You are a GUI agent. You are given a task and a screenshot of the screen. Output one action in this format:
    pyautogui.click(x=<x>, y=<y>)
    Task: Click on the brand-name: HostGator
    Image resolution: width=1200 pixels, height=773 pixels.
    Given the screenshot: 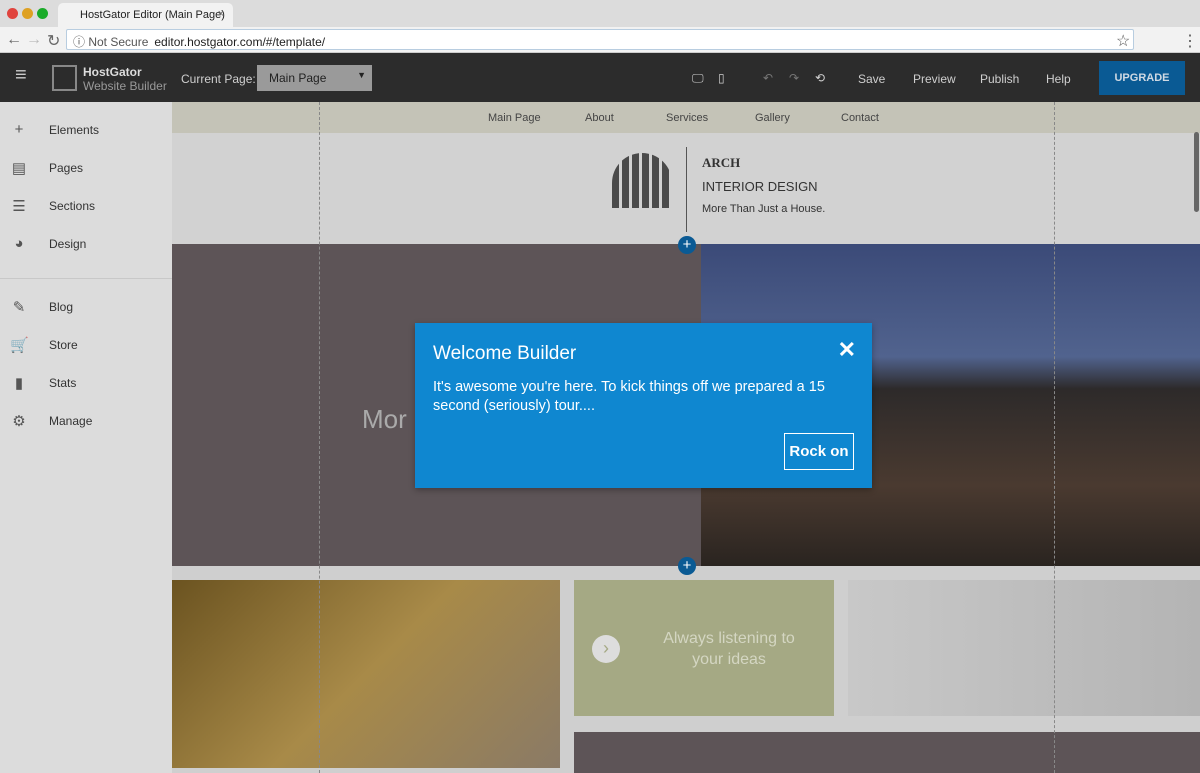 What is the action you would take?
    pyautogui.click(x=112, y=72)
    